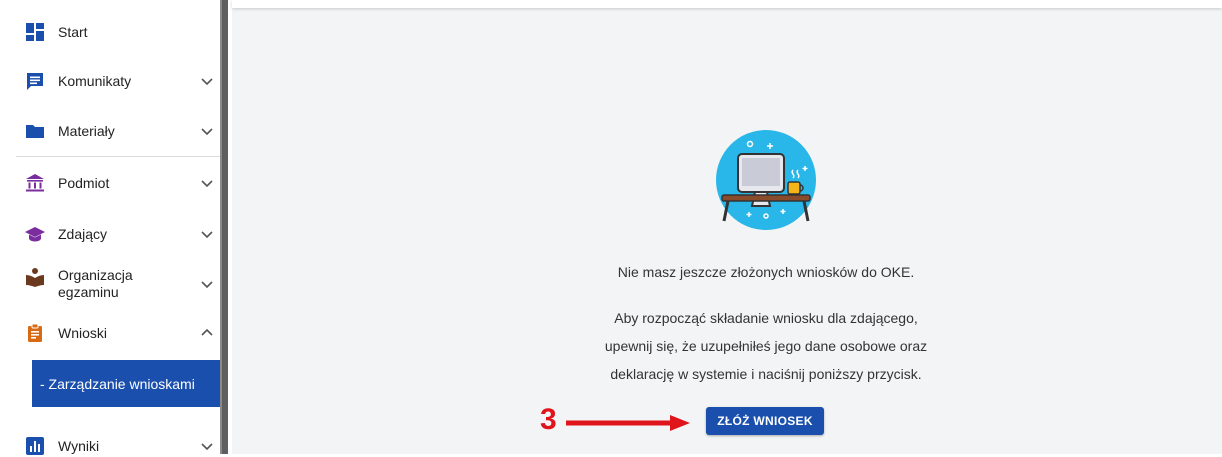 This screenshot has width=1222, height=457. I want to click on sidebar-divider, so click(118, 156).